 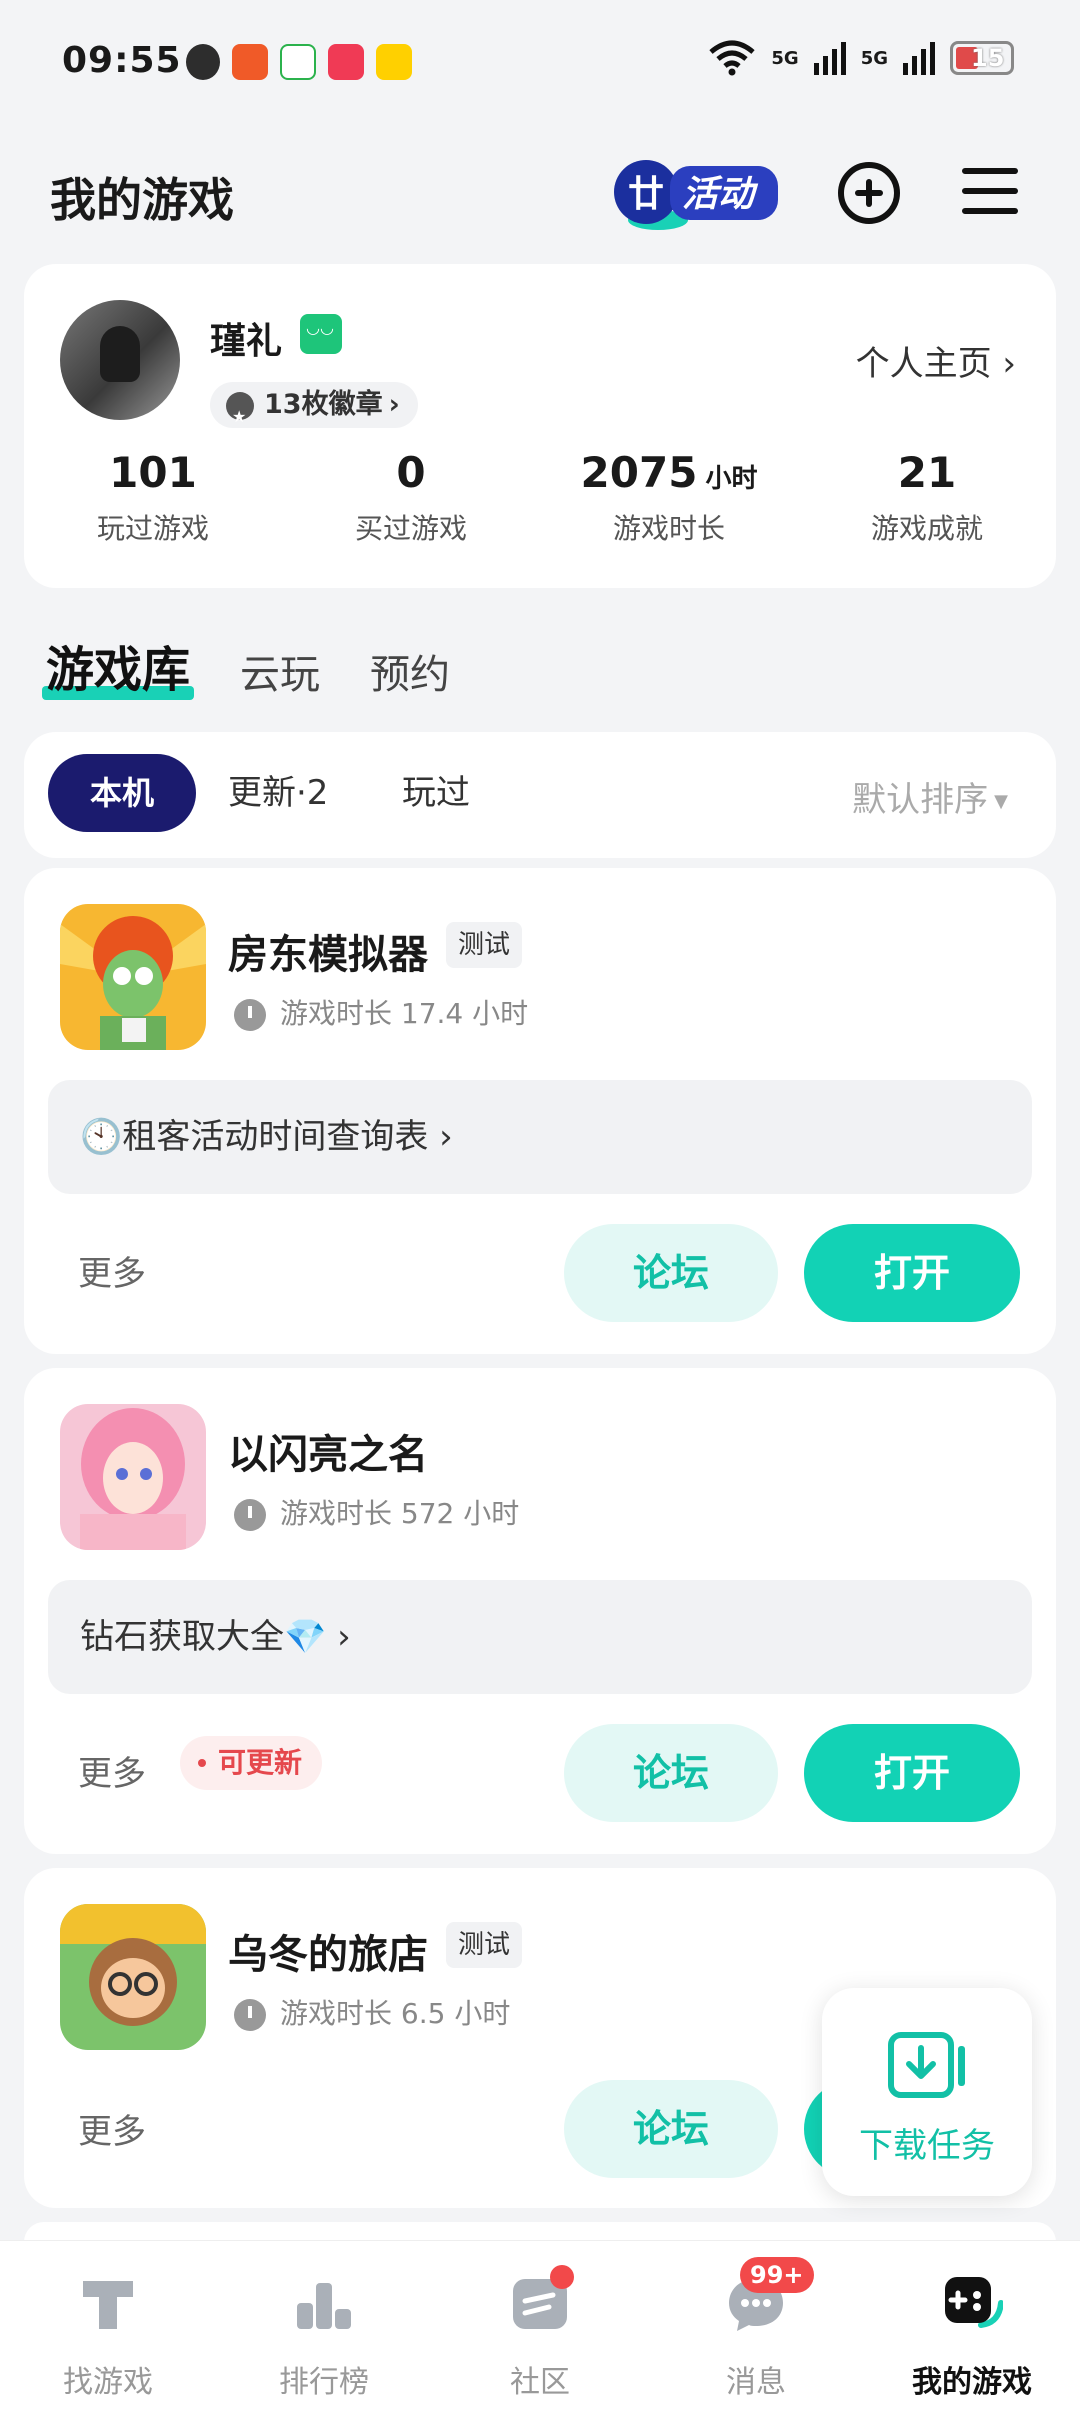 What do you see at coordinates (153, 497) in the screenshot?
I see `stat-played-games: 101 玩过游戏` at bounding box center [153, 497].